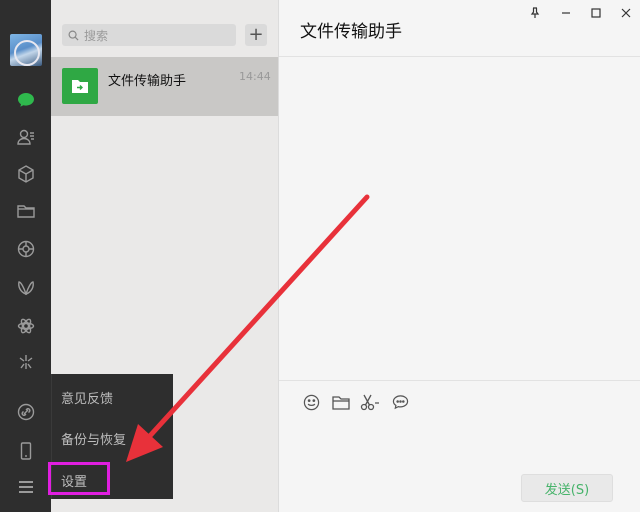  What do you see at coordinates (26, 362) in the screenshot?
I see `sparkle-icon` at bounding box center [26, 362].